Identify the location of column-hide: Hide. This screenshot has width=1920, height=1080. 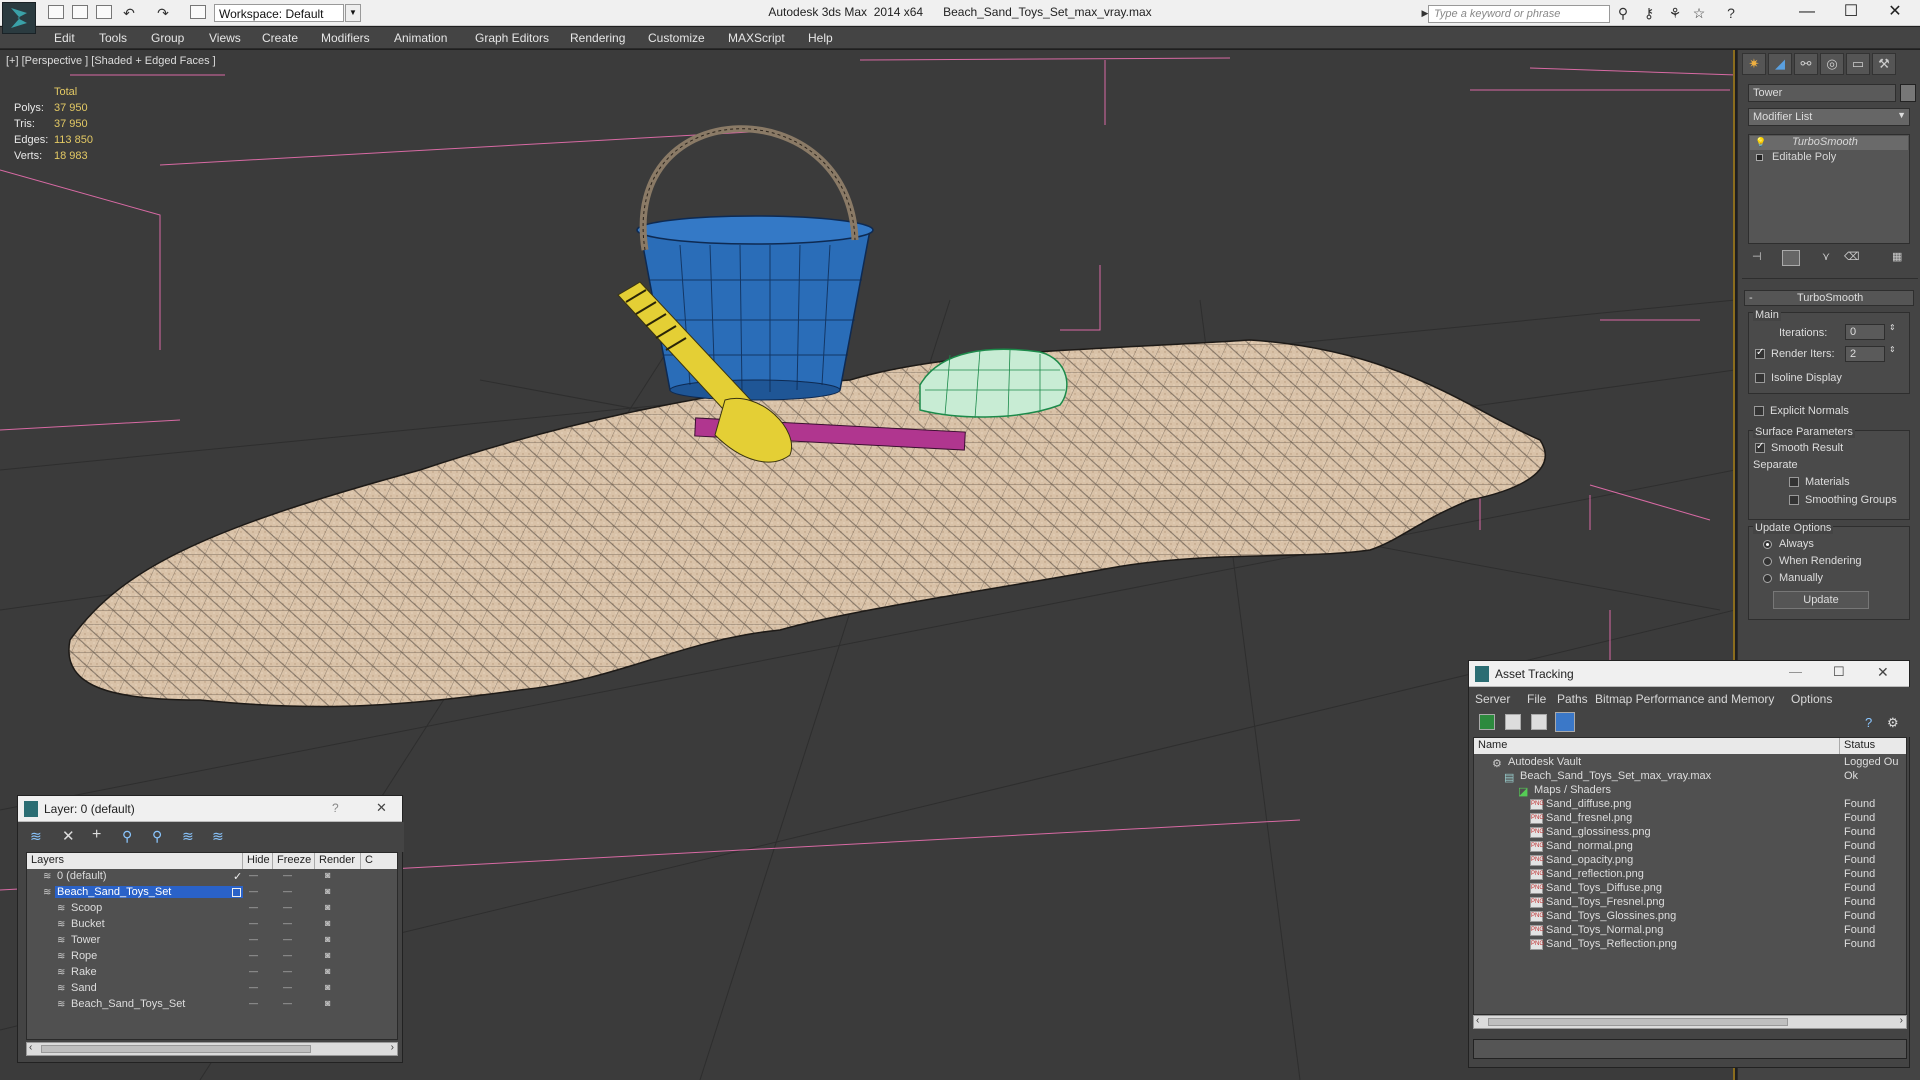
(258, 861).